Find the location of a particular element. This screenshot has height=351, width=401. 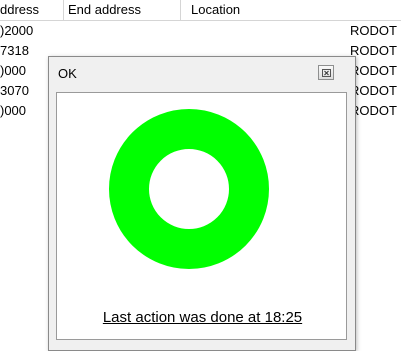

list-header: ddress End address Location is located at coordinates (200, 10).